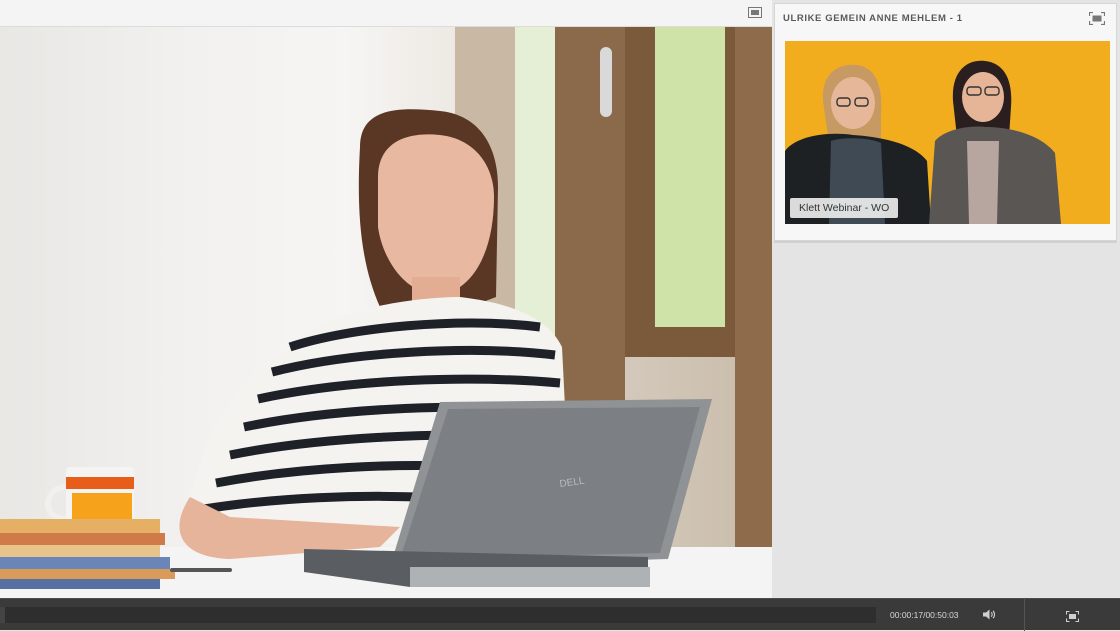 This screenshot has height=631, width=1120. Describe the element at coordinates (873, 18) in the screenshot. I see `camera-pod-title: ULRIKE GEMEIN ANNE MEHLEM - 1` at that location.